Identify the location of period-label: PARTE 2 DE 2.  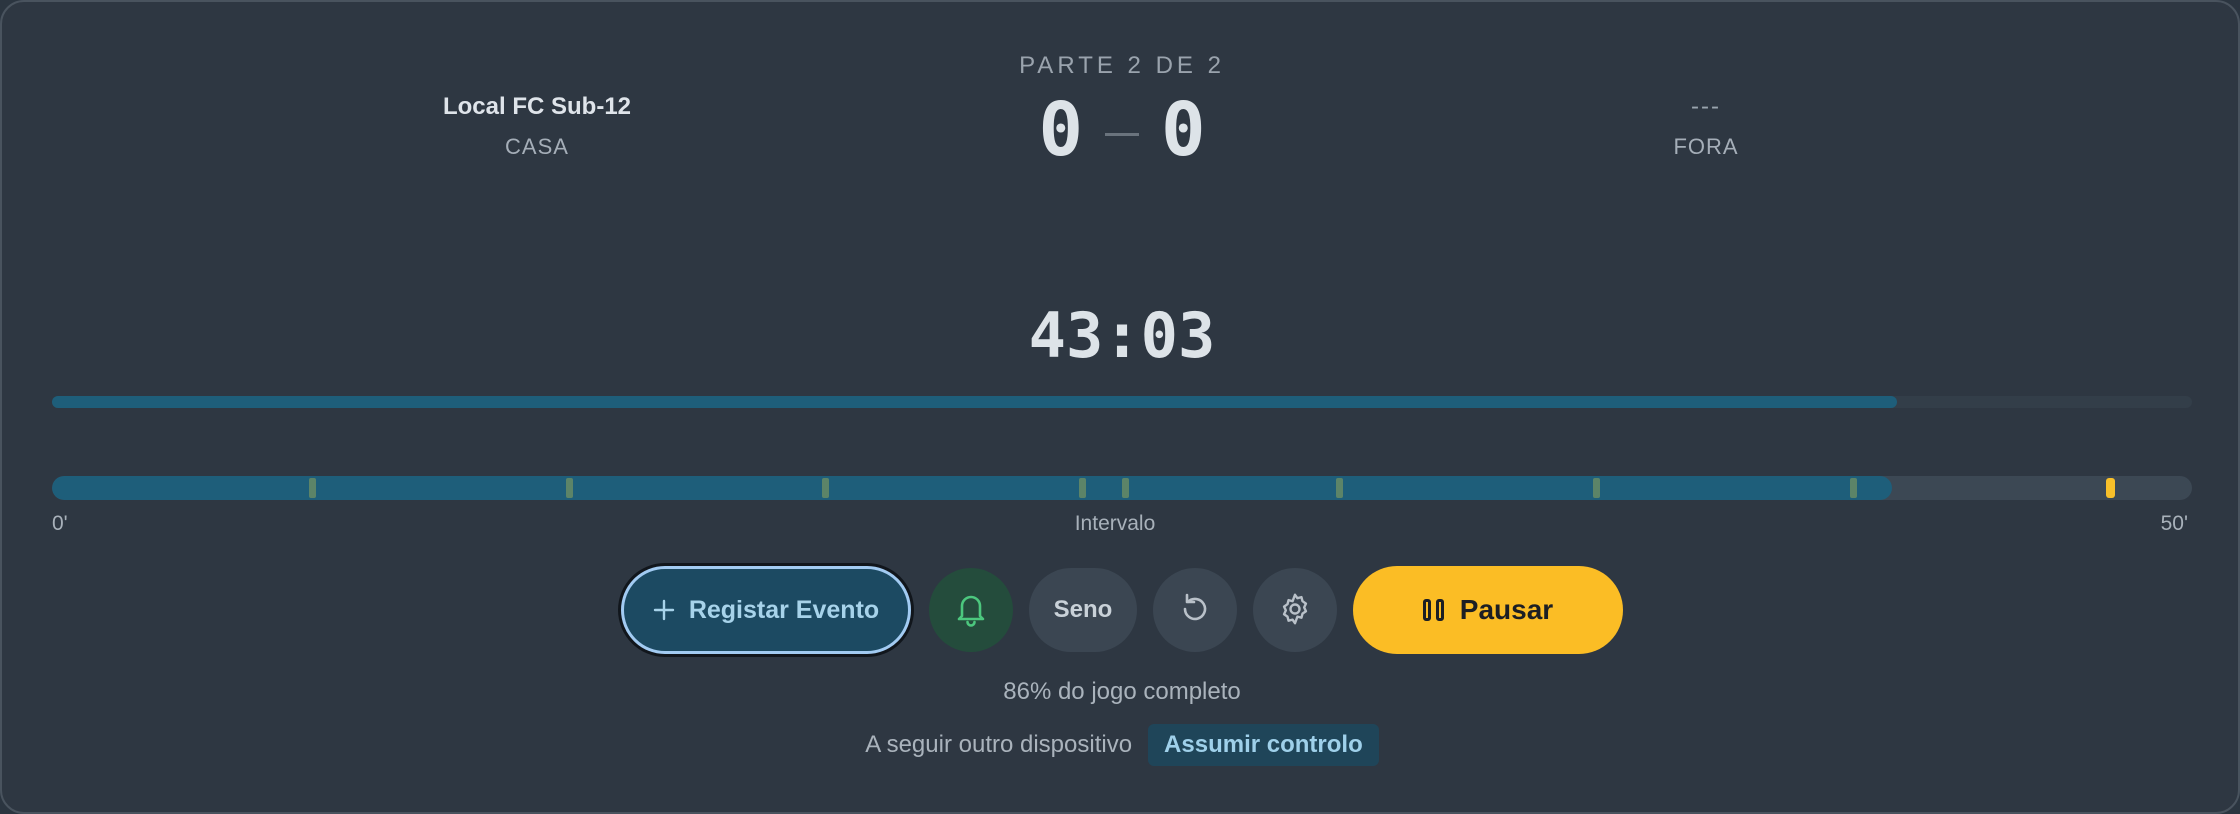
(1122, 65).